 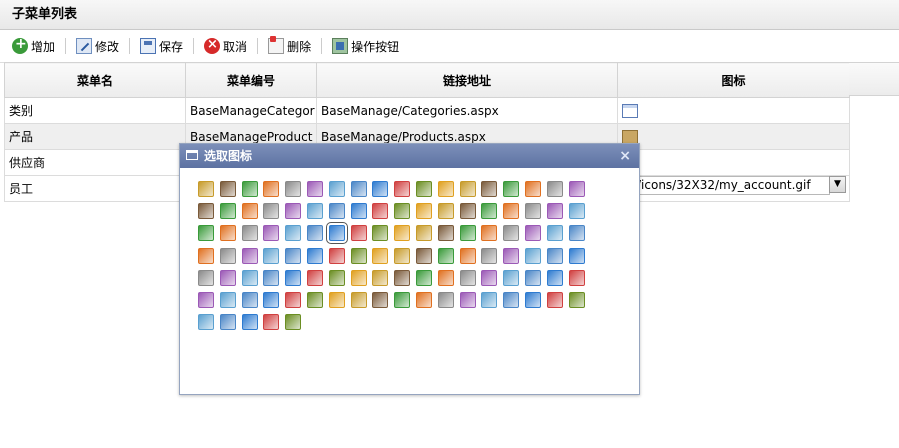 What do you see at coordinates (402, 278) in the screenshot?
I see `pill-icon` at bounding box center [402, 278].